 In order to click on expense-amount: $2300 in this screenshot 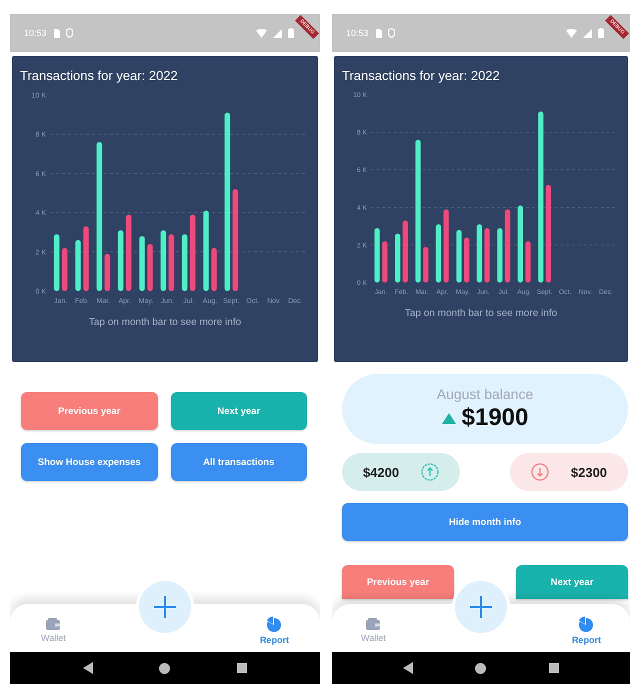, I will do `click(589, 472)`.